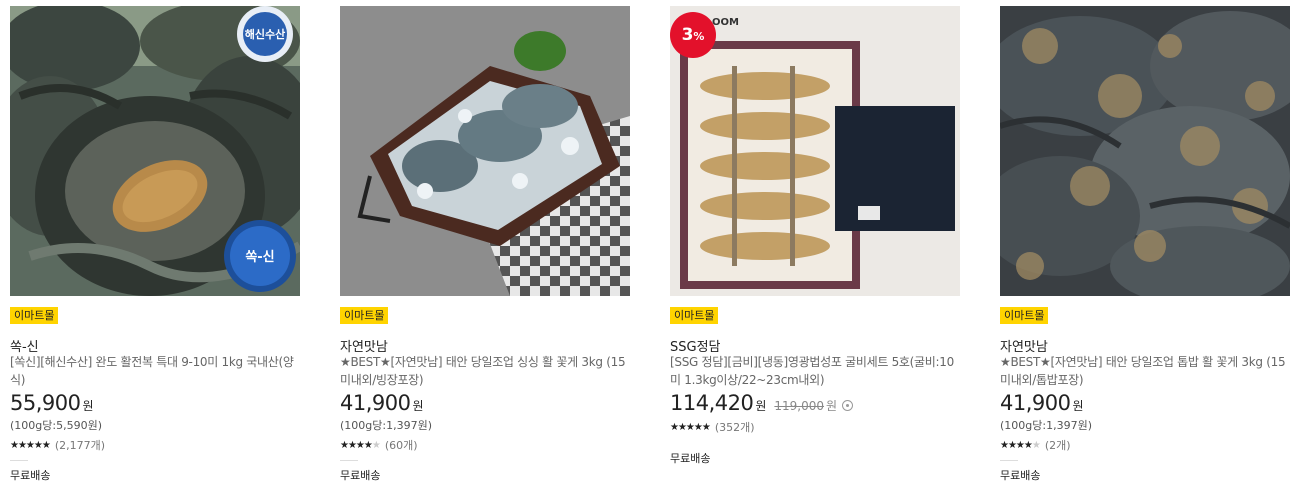  What do you see at coordinates (153, 371) in the screenshot?
I see `product-title: [쏙신][해신수산] 완도 활전복 특대 9-10미 1kg 국내산(양식)` at bounding box center [153, 371].